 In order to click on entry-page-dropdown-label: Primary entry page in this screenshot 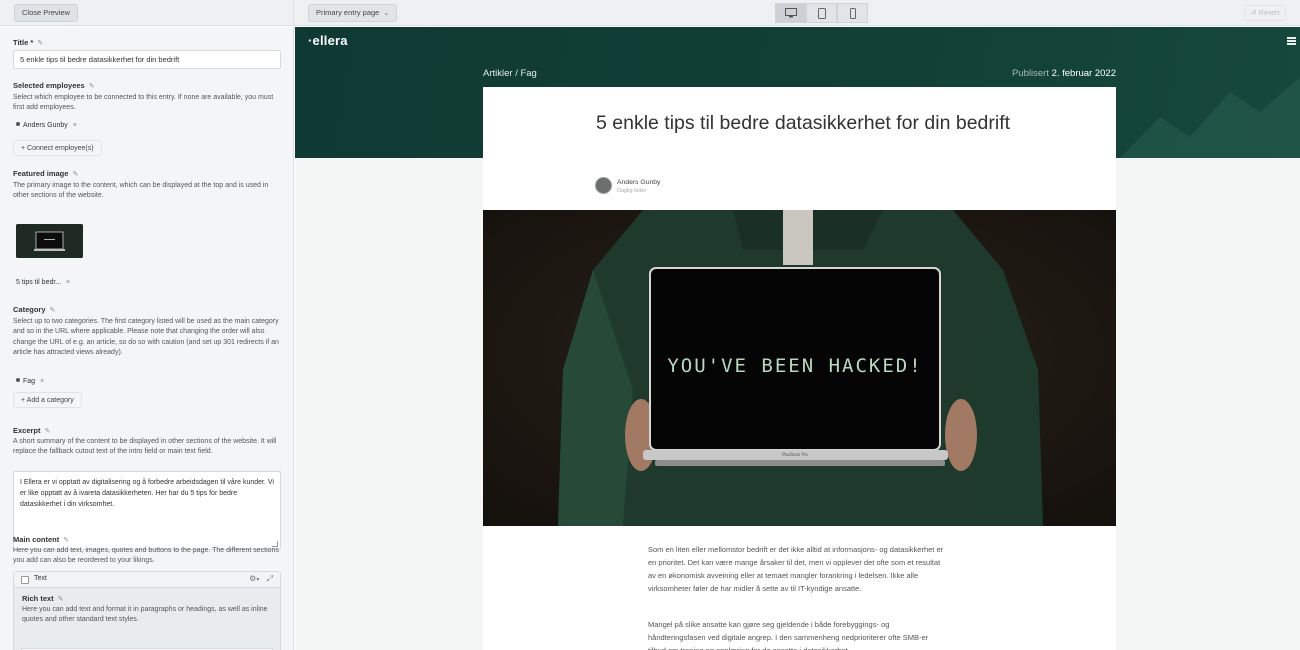, I will do `click(348, 12)`.